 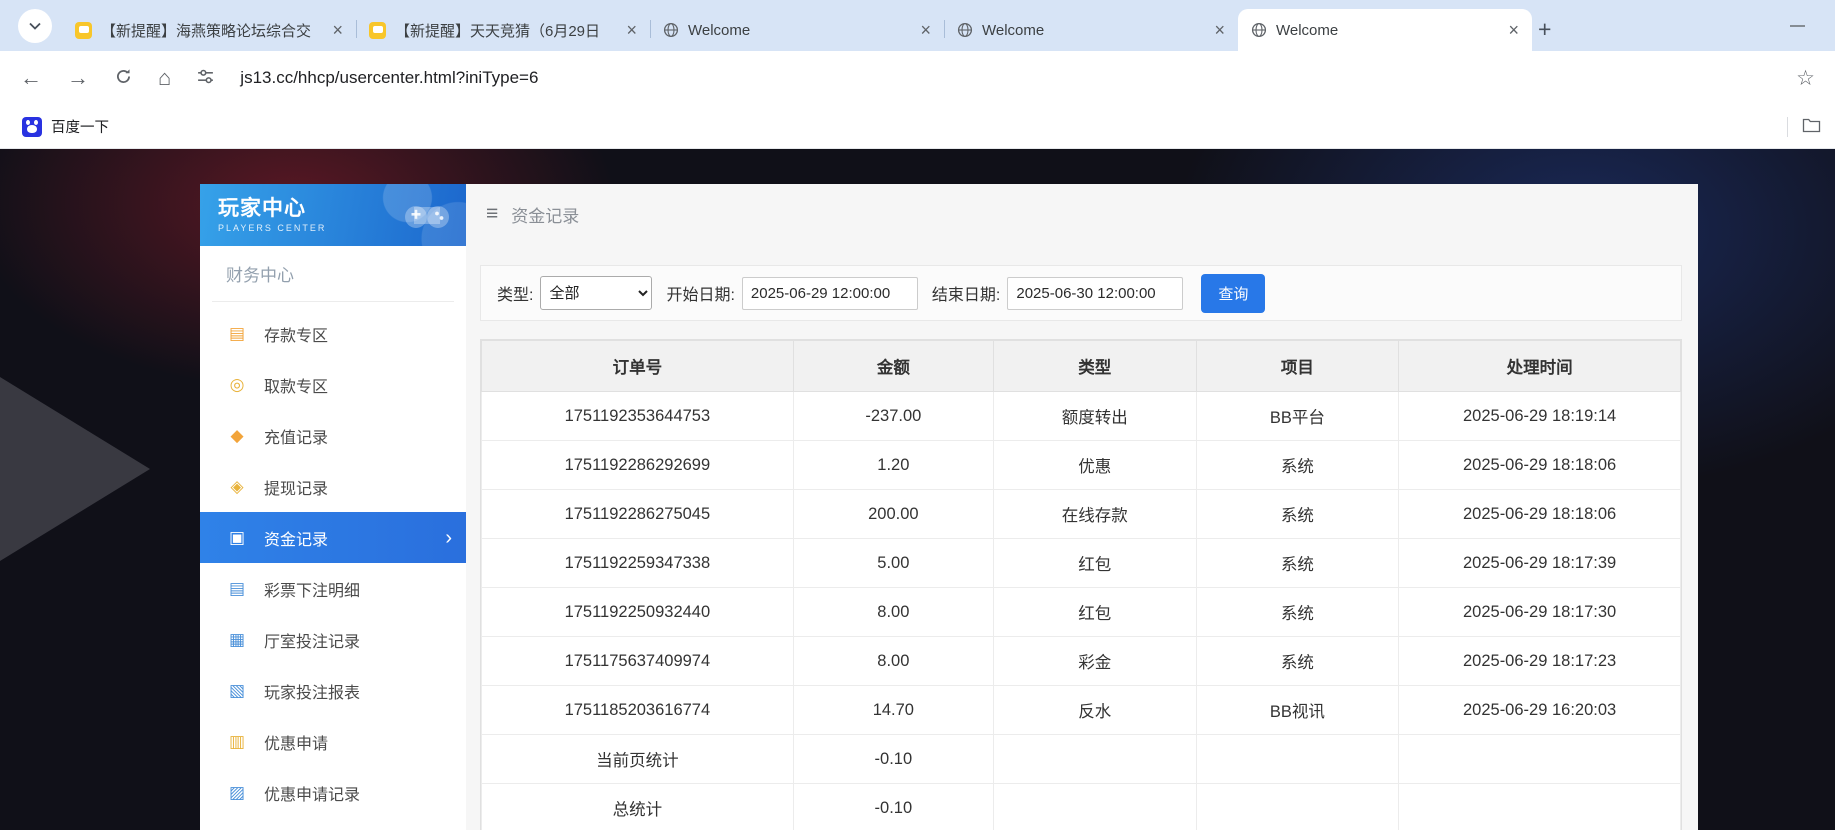 I want to click on table-cell: 2025-06-29 18:17:30, so click(x=1539, y=612).